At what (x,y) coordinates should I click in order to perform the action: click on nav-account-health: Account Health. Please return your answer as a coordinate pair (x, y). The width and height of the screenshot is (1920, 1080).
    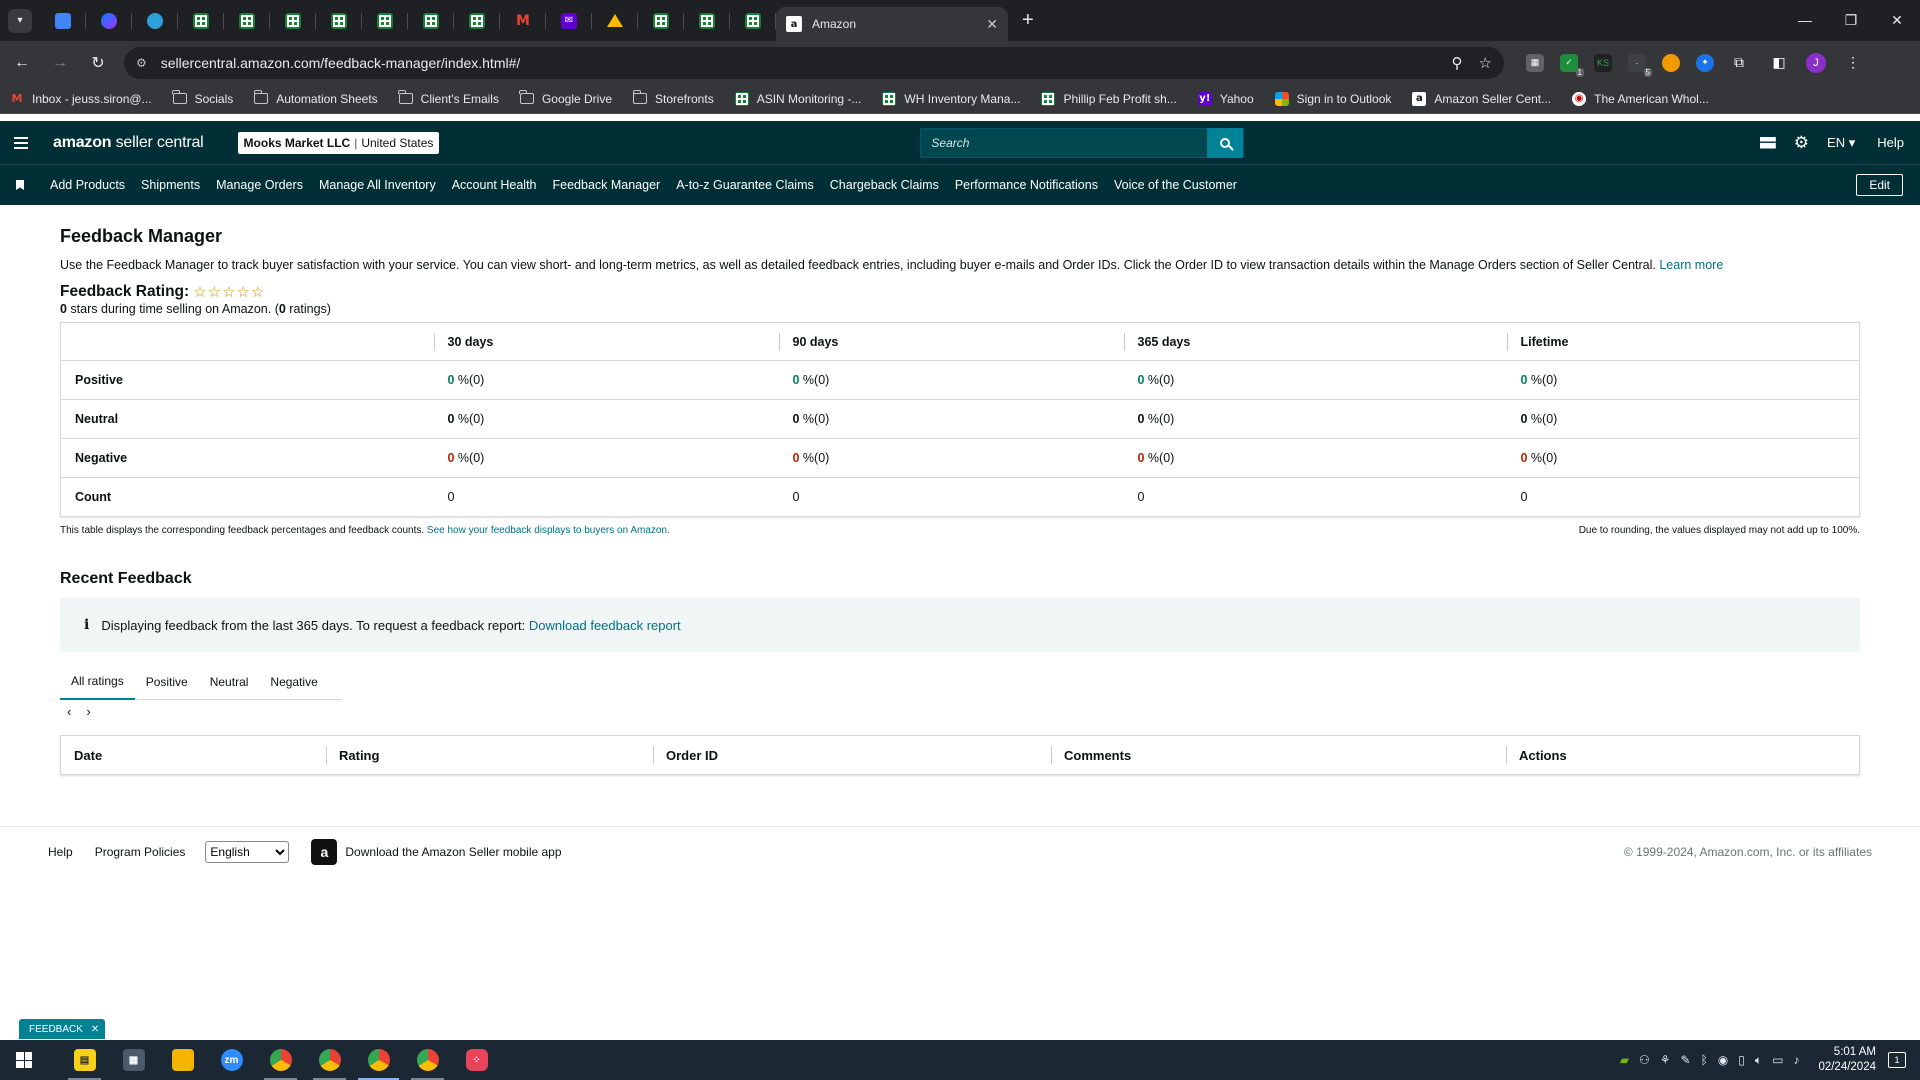
    Looking at the image, I should click on (494, 185).